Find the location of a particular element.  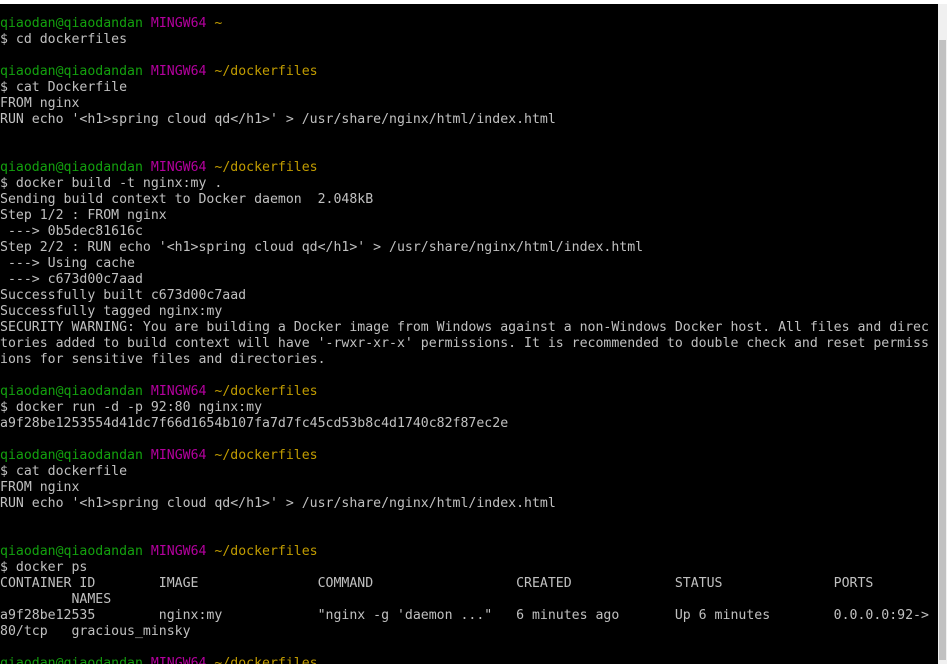

output-line: Step 1/2 : FROM nginx is located at coordinates (83, 215).